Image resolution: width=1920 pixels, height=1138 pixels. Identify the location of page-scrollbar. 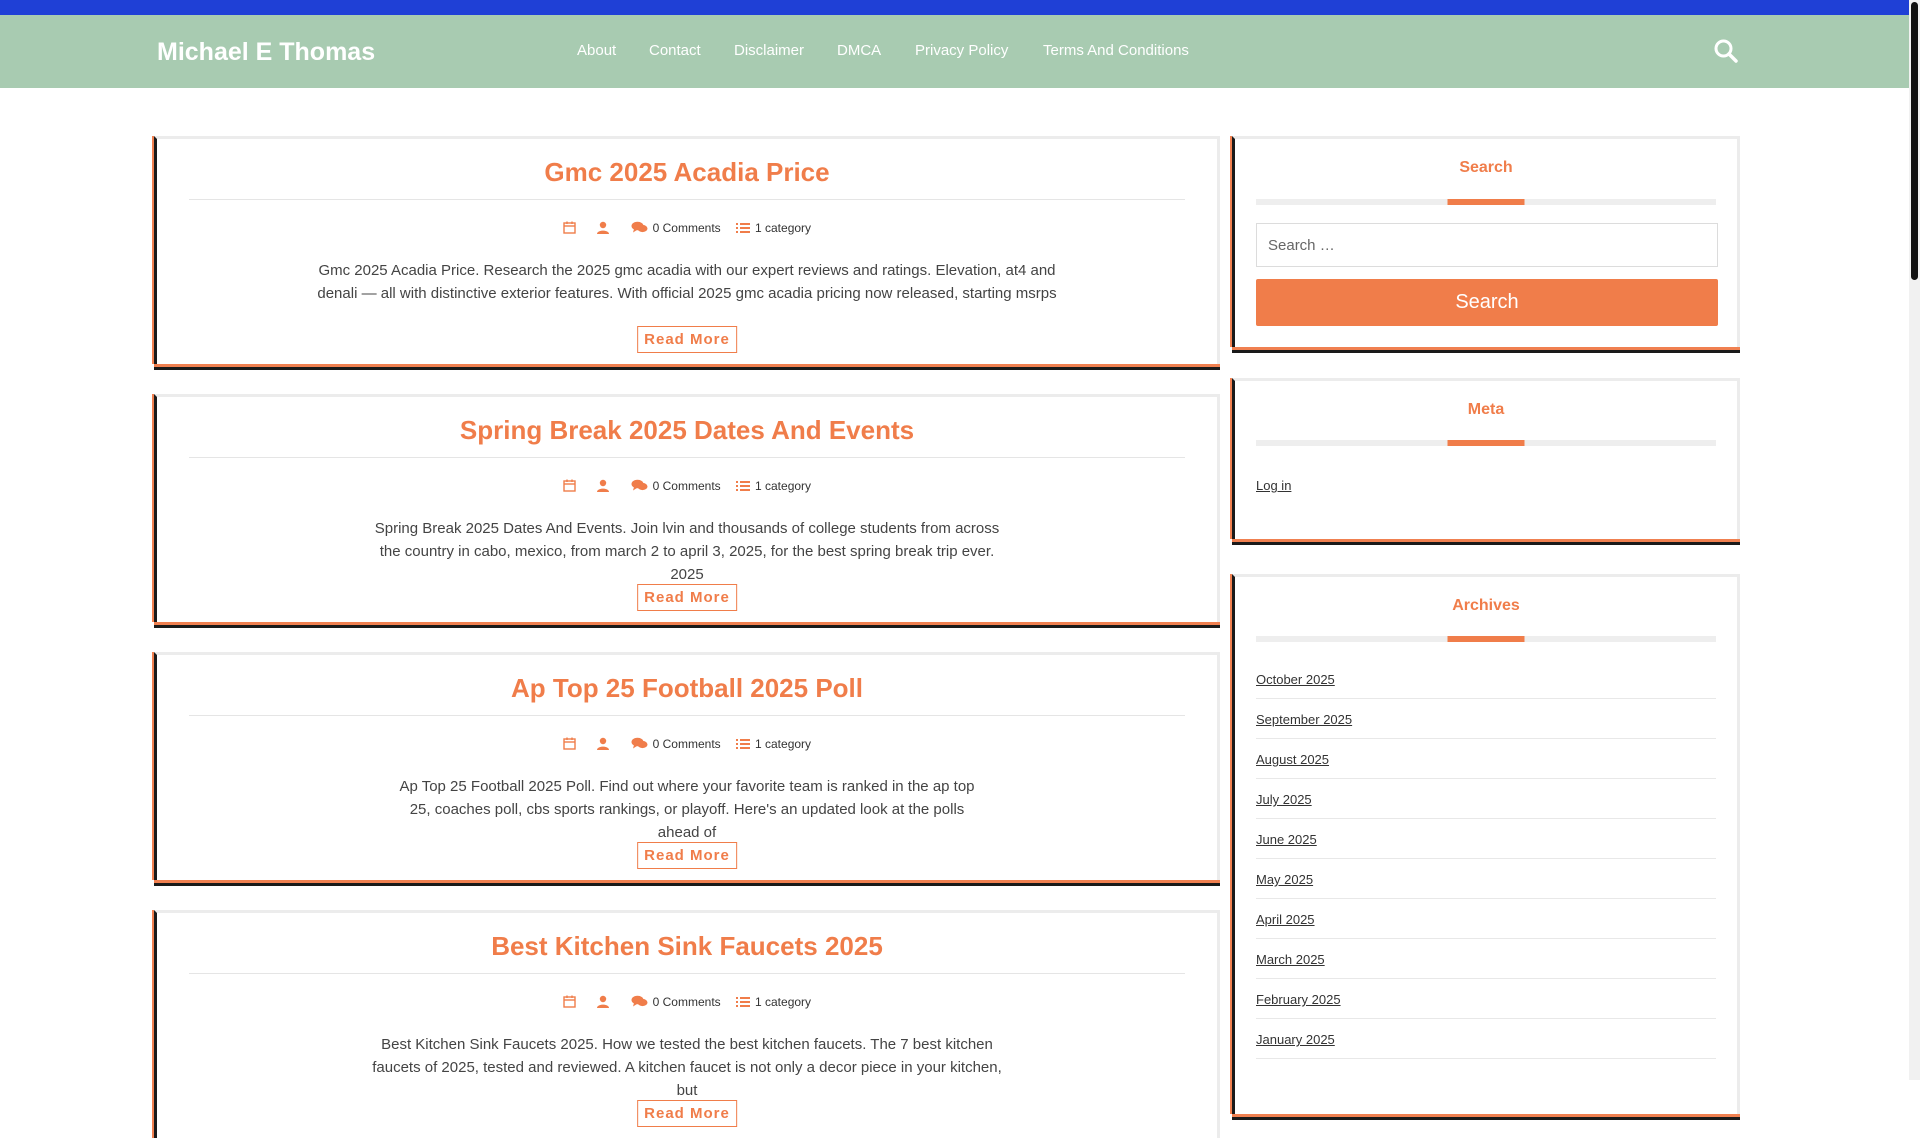
(1914, 540).